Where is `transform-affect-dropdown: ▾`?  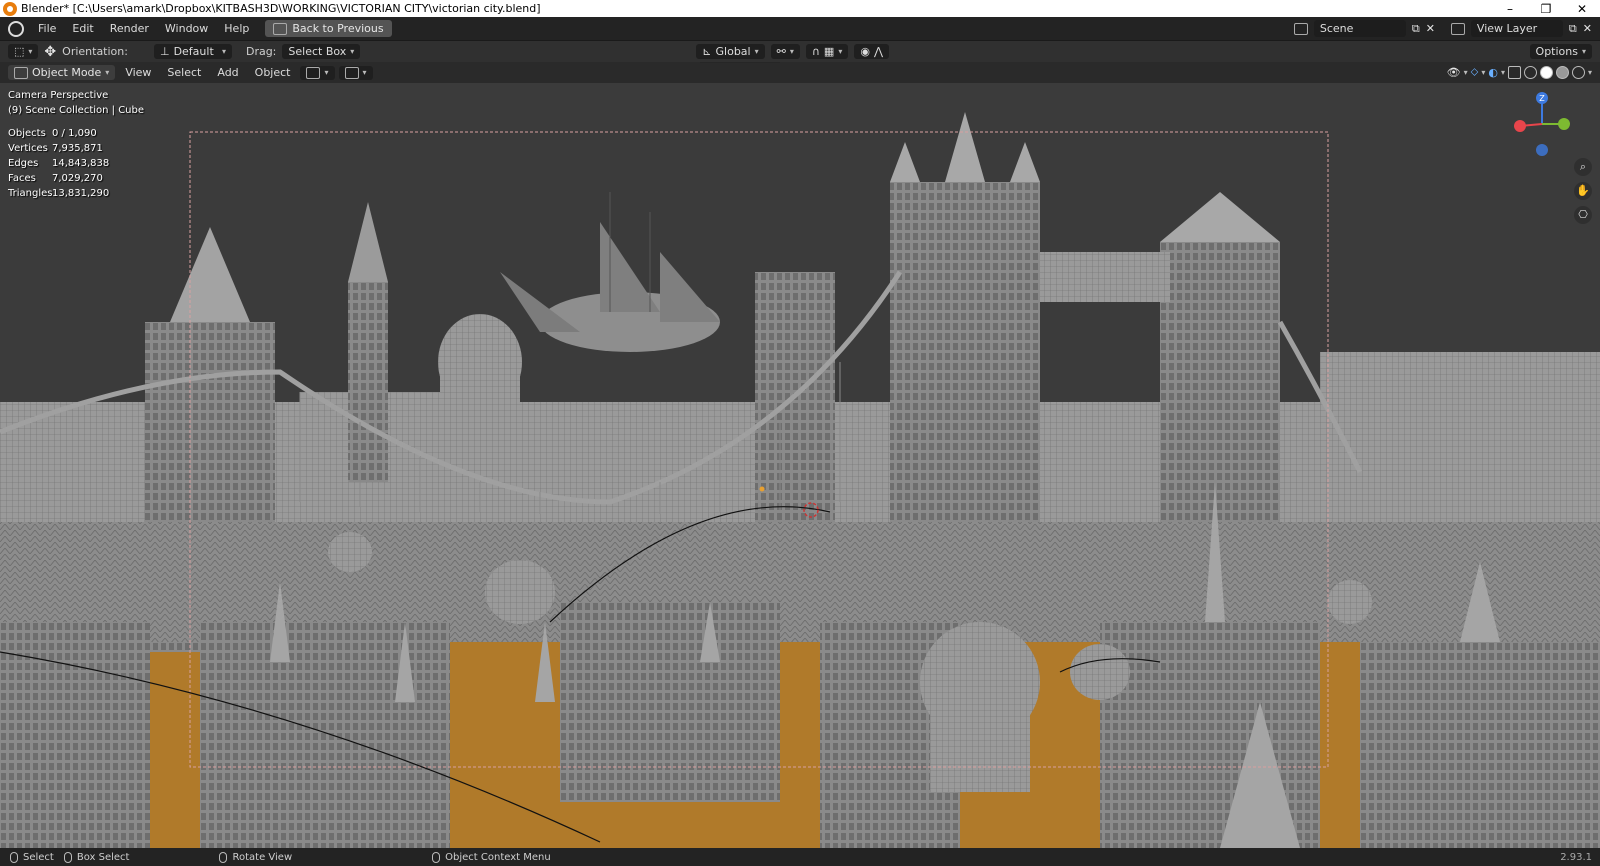
transform-affect-dropdown: ▾ is located at coordinates (317, 72).